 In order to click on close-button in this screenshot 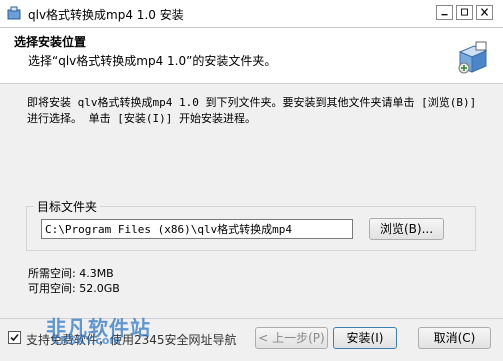, I will do `click(484, 12)`.